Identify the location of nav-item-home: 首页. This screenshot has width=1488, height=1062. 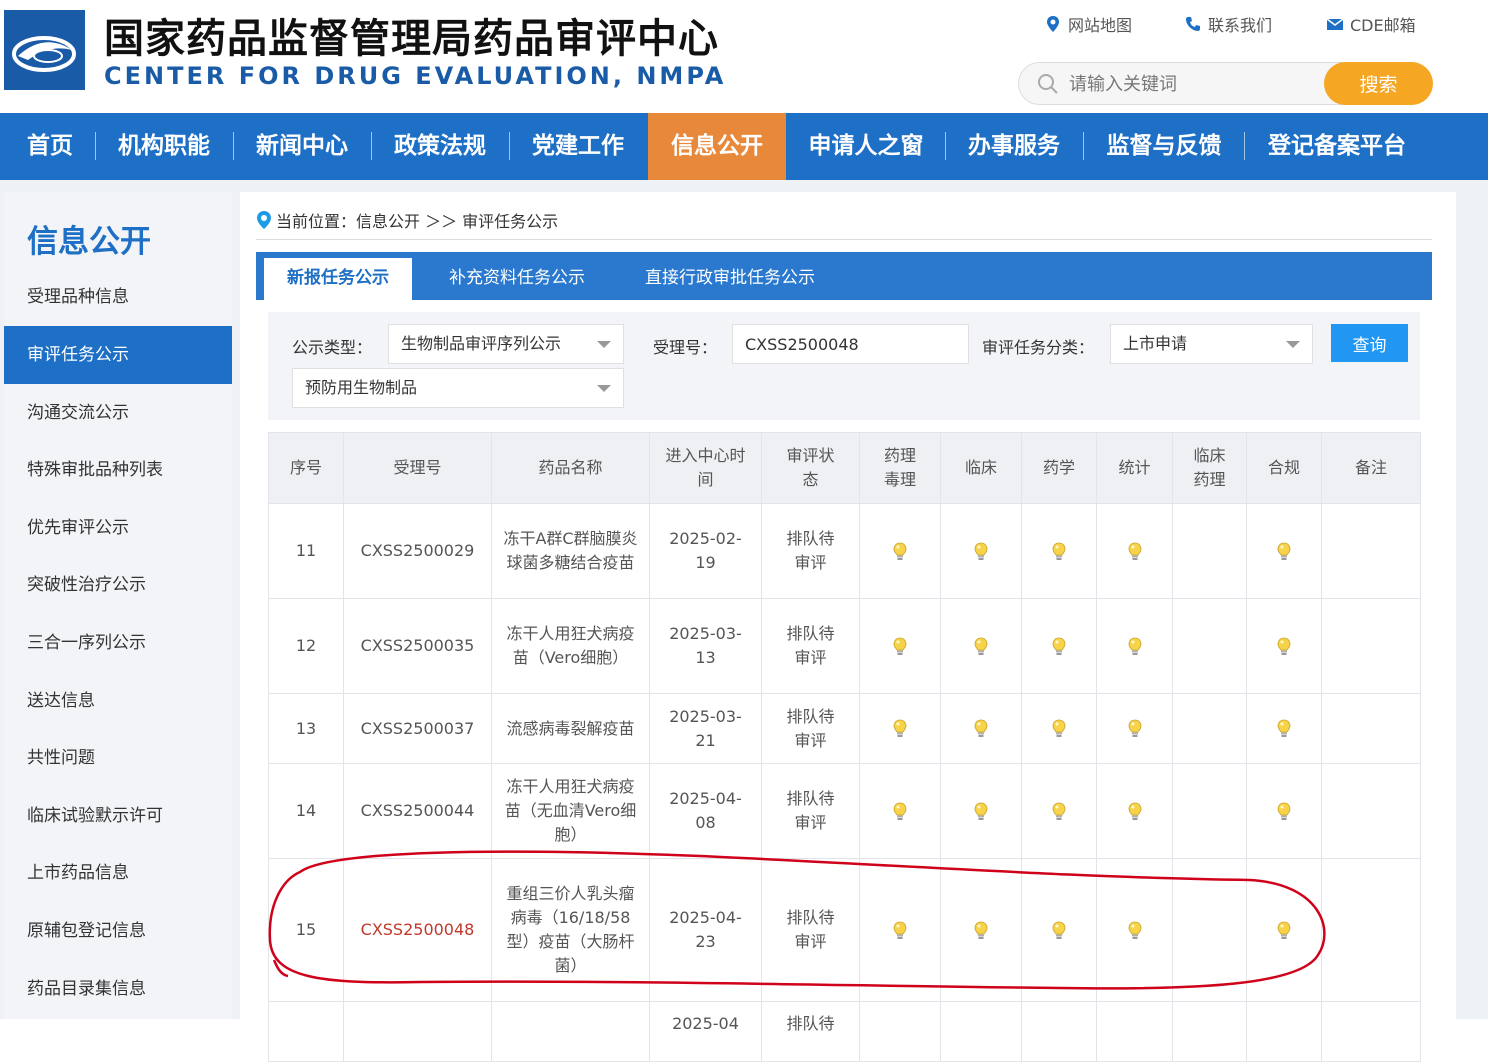
(50, 146).